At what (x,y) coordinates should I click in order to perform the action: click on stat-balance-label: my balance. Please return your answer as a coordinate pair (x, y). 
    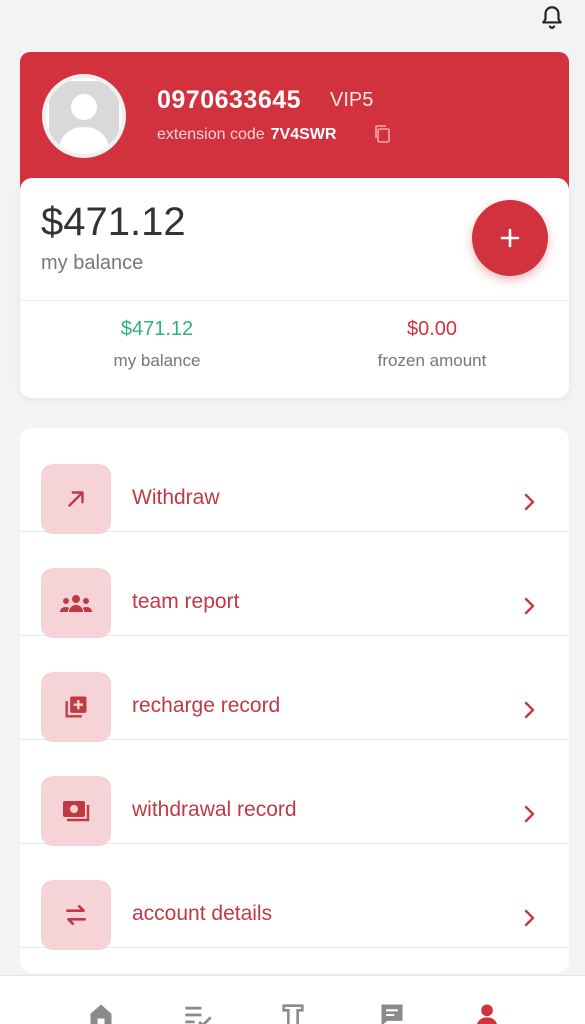
    Looking at the image, I should click on (157, 360).